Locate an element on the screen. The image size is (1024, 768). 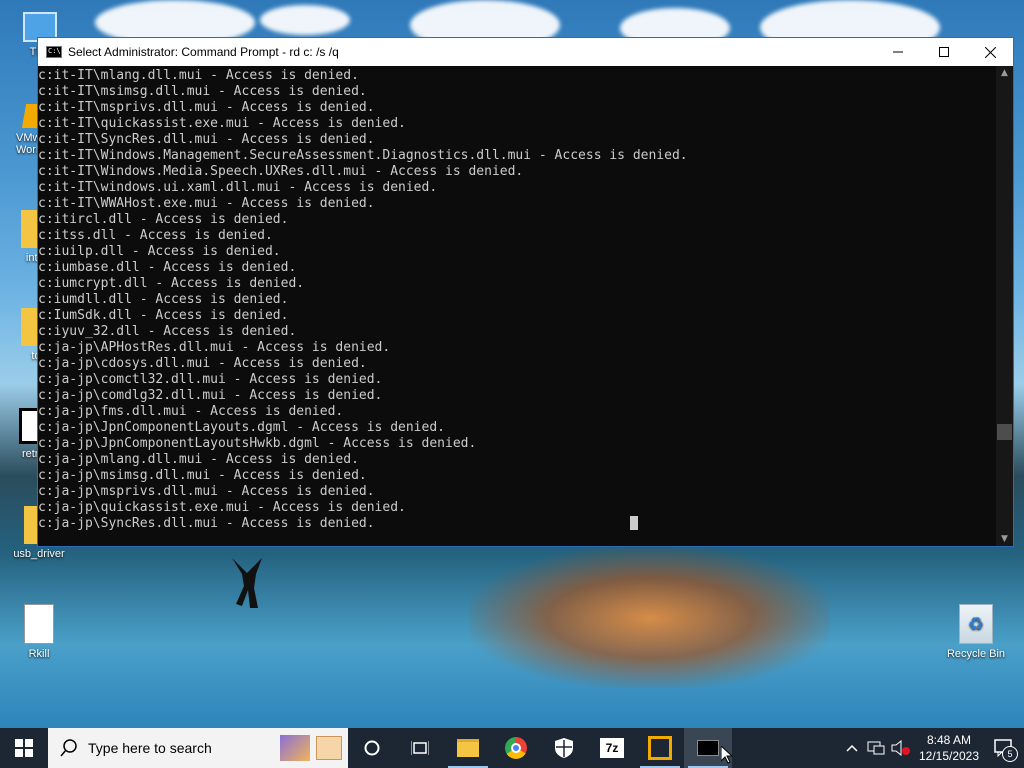
network-icon is located at coordinates (876, 748).